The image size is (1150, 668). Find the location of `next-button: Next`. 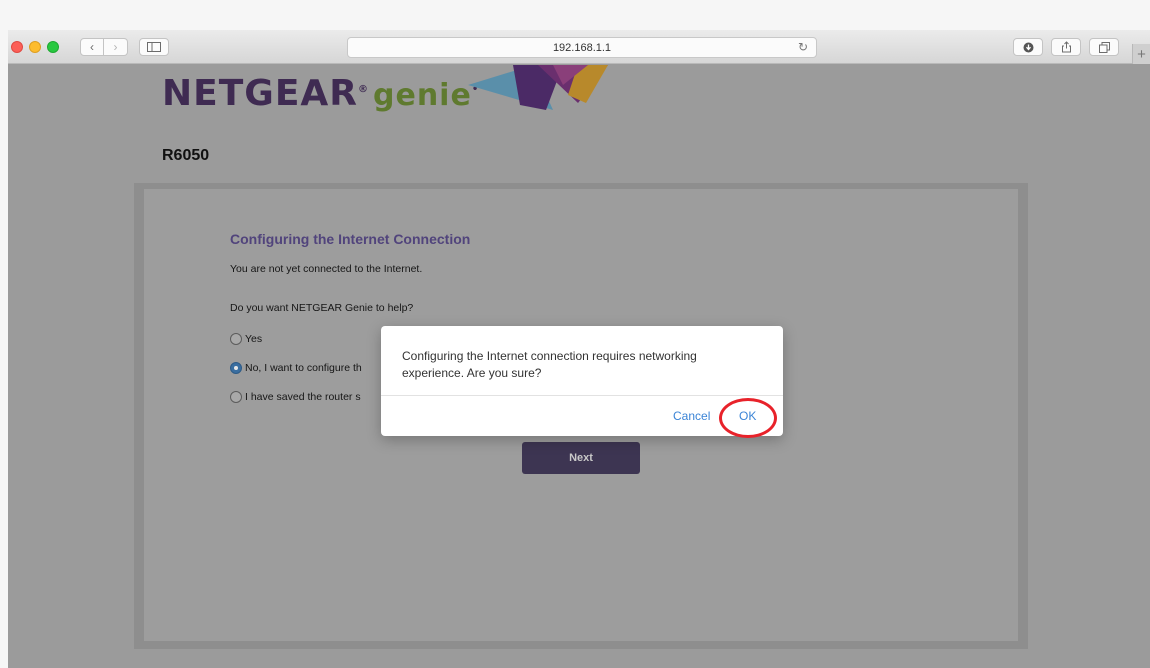

next-button: Next is located at coordinates (581, 458).